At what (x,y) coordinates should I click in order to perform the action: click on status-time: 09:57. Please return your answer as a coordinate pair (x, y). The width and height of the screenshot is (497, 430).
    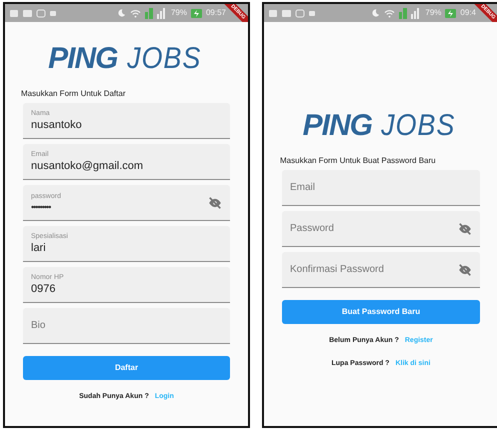
    Looking at the image, I should click on (216, 13).